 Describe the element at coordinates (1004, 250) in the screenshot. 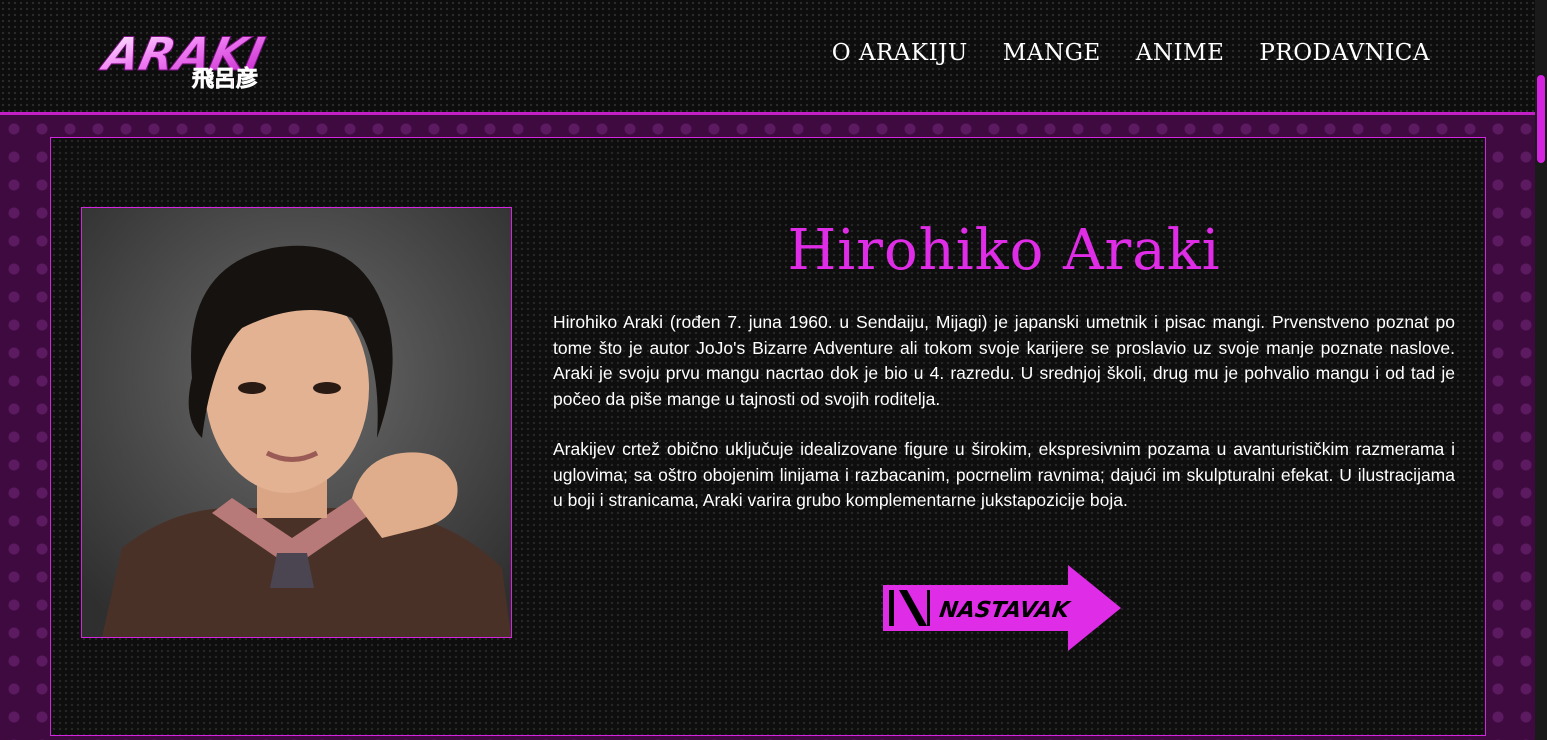

I see `page-title: Hirohiko Araki` at that location.